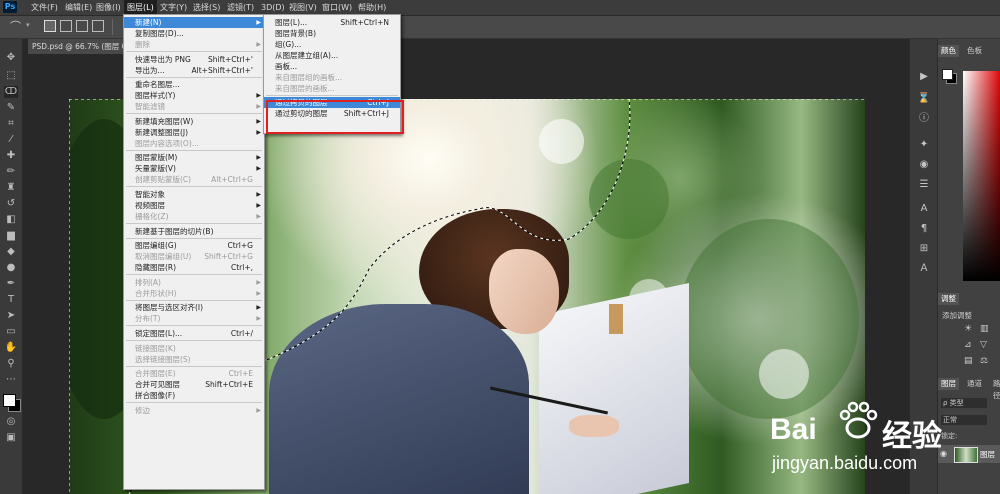 The width and height of the screenshot is (1000, 494). Describe the element at coordinates (924, 249) in the screenshot. I see `glyphs-icon: ⊞` at that location.